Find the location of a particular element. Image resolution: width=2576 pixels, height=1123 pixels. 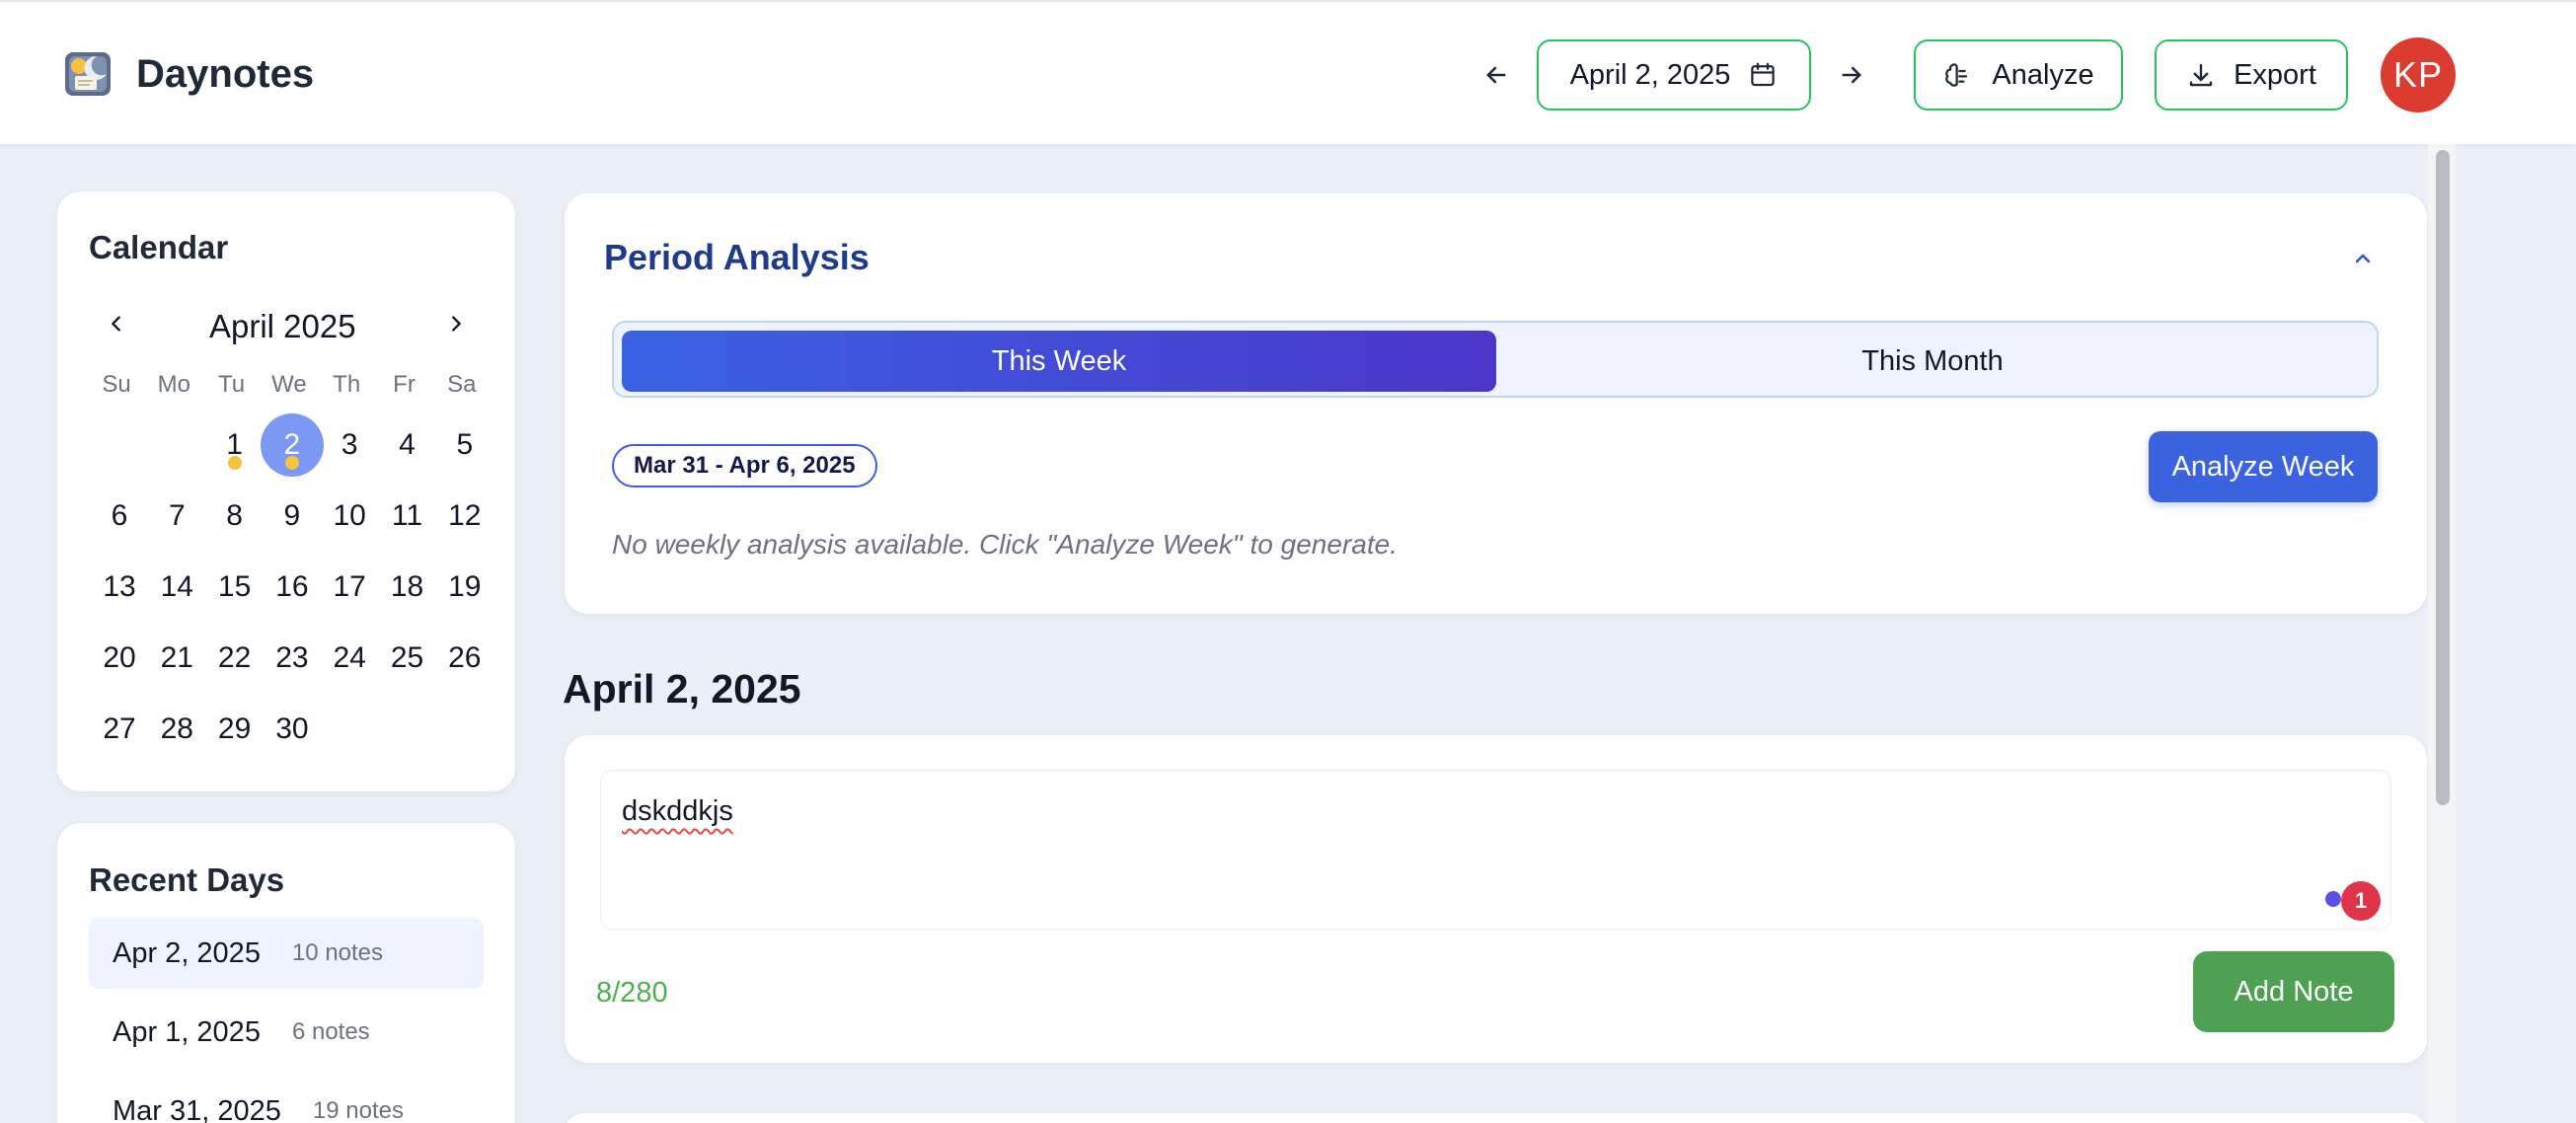

weekday-header: Th is located at coordinates (347, 384).